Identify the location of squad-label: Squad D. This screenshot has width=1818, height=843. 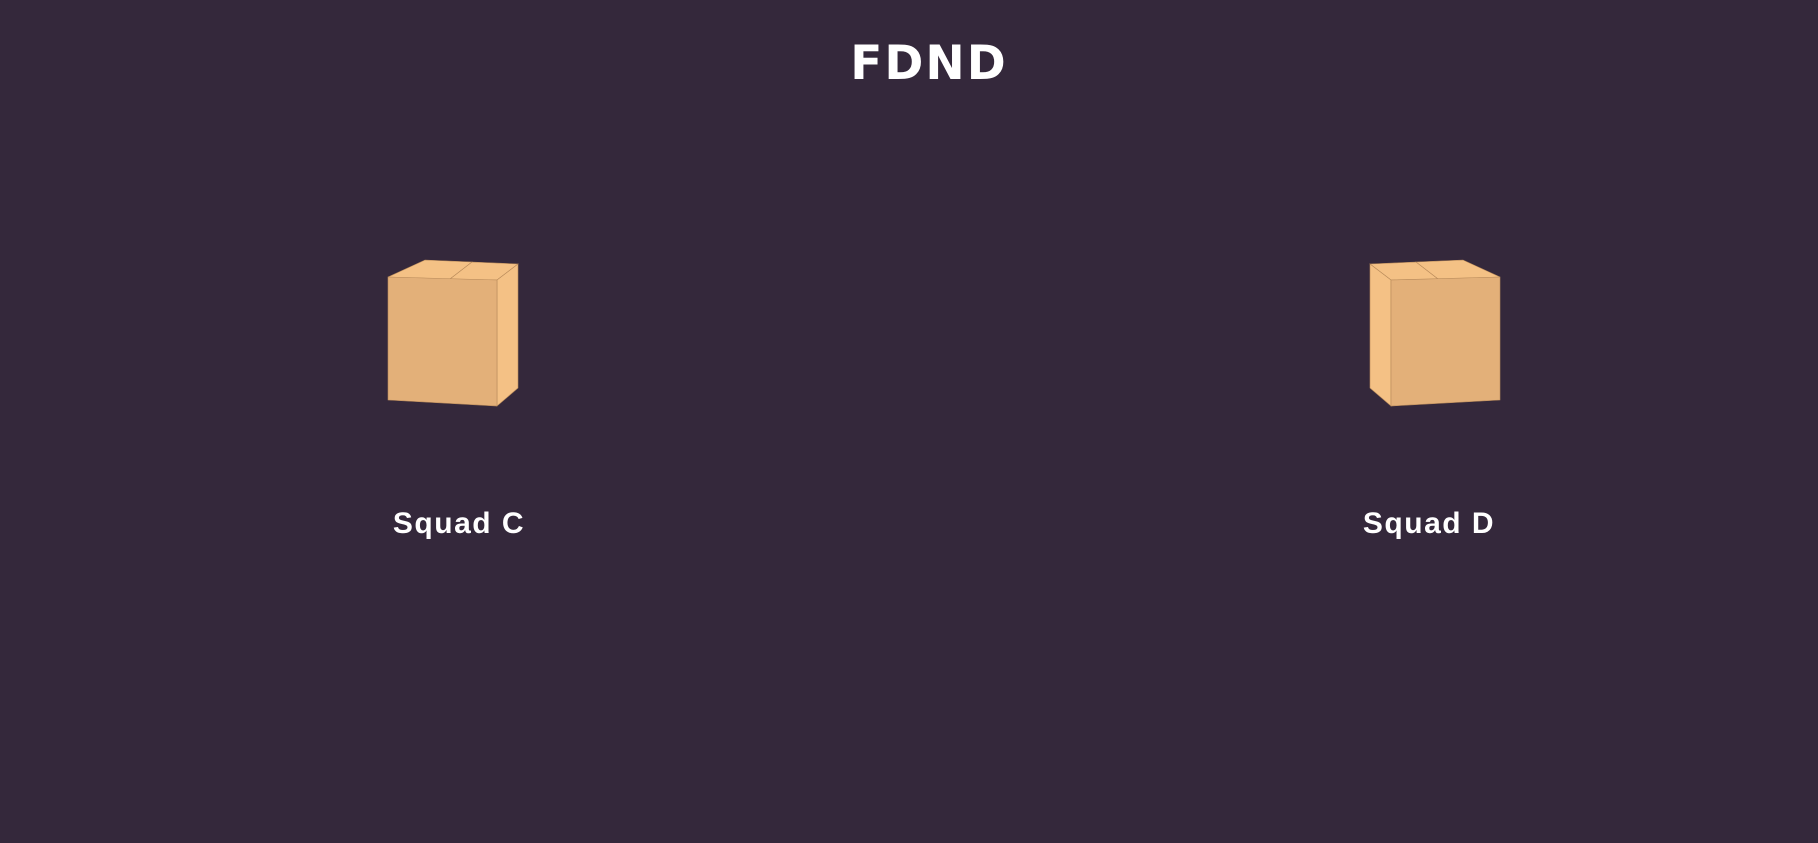
(1429, 523).